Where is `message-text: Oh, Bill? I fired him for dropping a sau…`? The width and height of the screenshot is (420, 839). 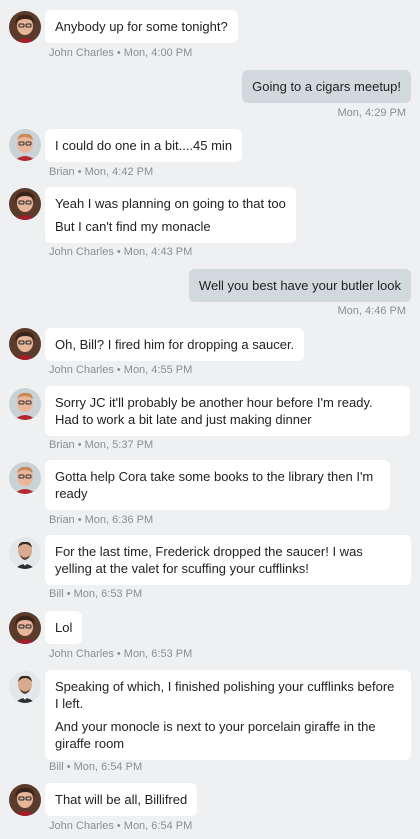
message-text: Oh, Bill? I fired him for dropping a sau… is located at coordinates (175, 344).